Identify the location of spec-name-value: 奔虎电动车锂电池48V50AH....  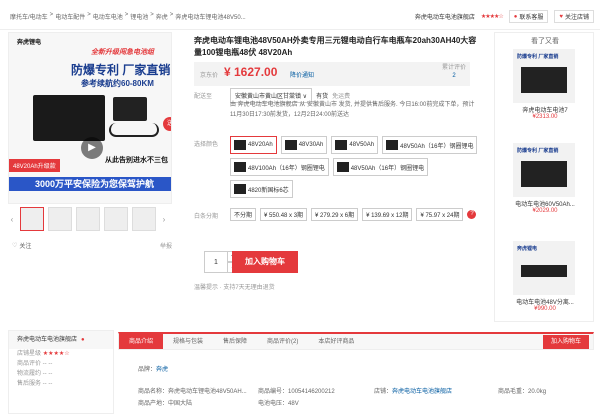
(207, 392).